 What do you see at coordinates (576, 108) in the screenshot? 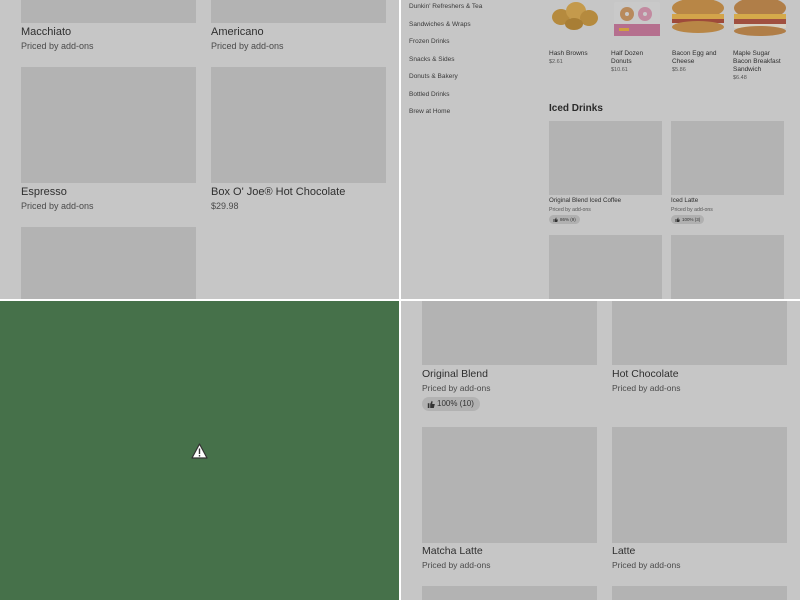
I see `section-title: Iced Drinks` at bounding box center [576, 108].